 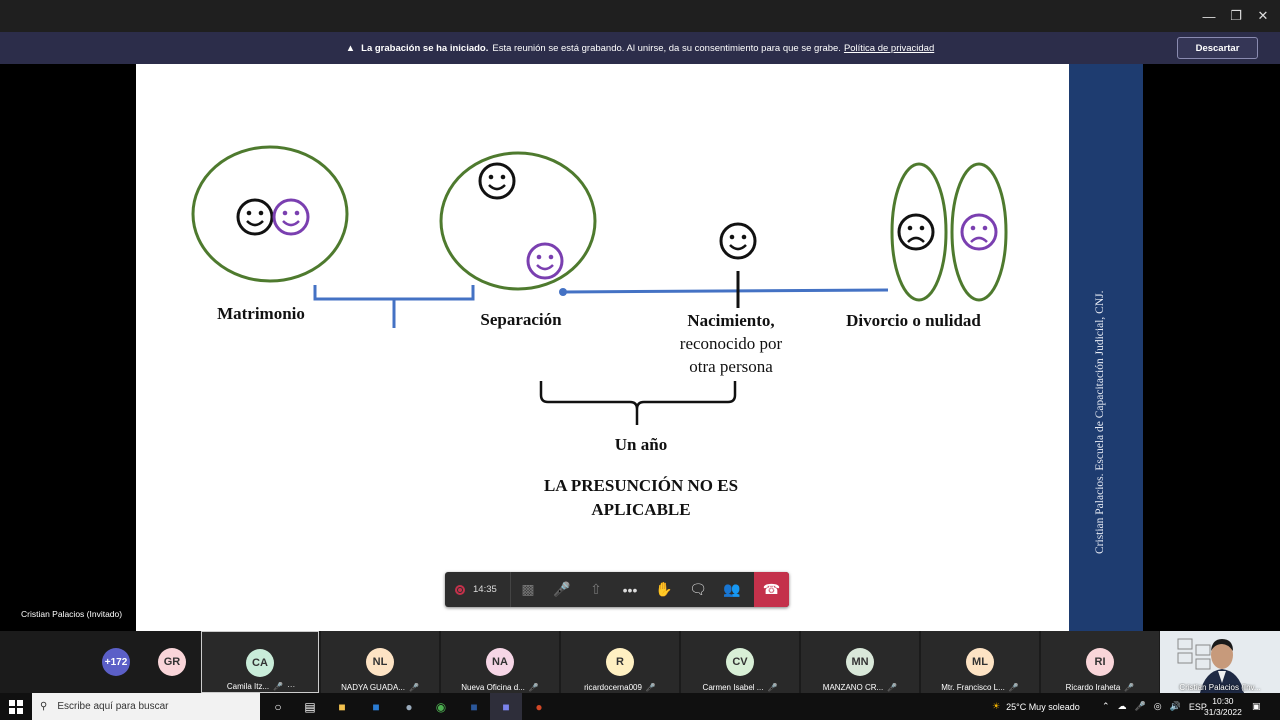 What do you see at coordinates (596, 589) in the screenshot?
I see `share-screen-icon: ⇧` at bounding box center [596, 589].